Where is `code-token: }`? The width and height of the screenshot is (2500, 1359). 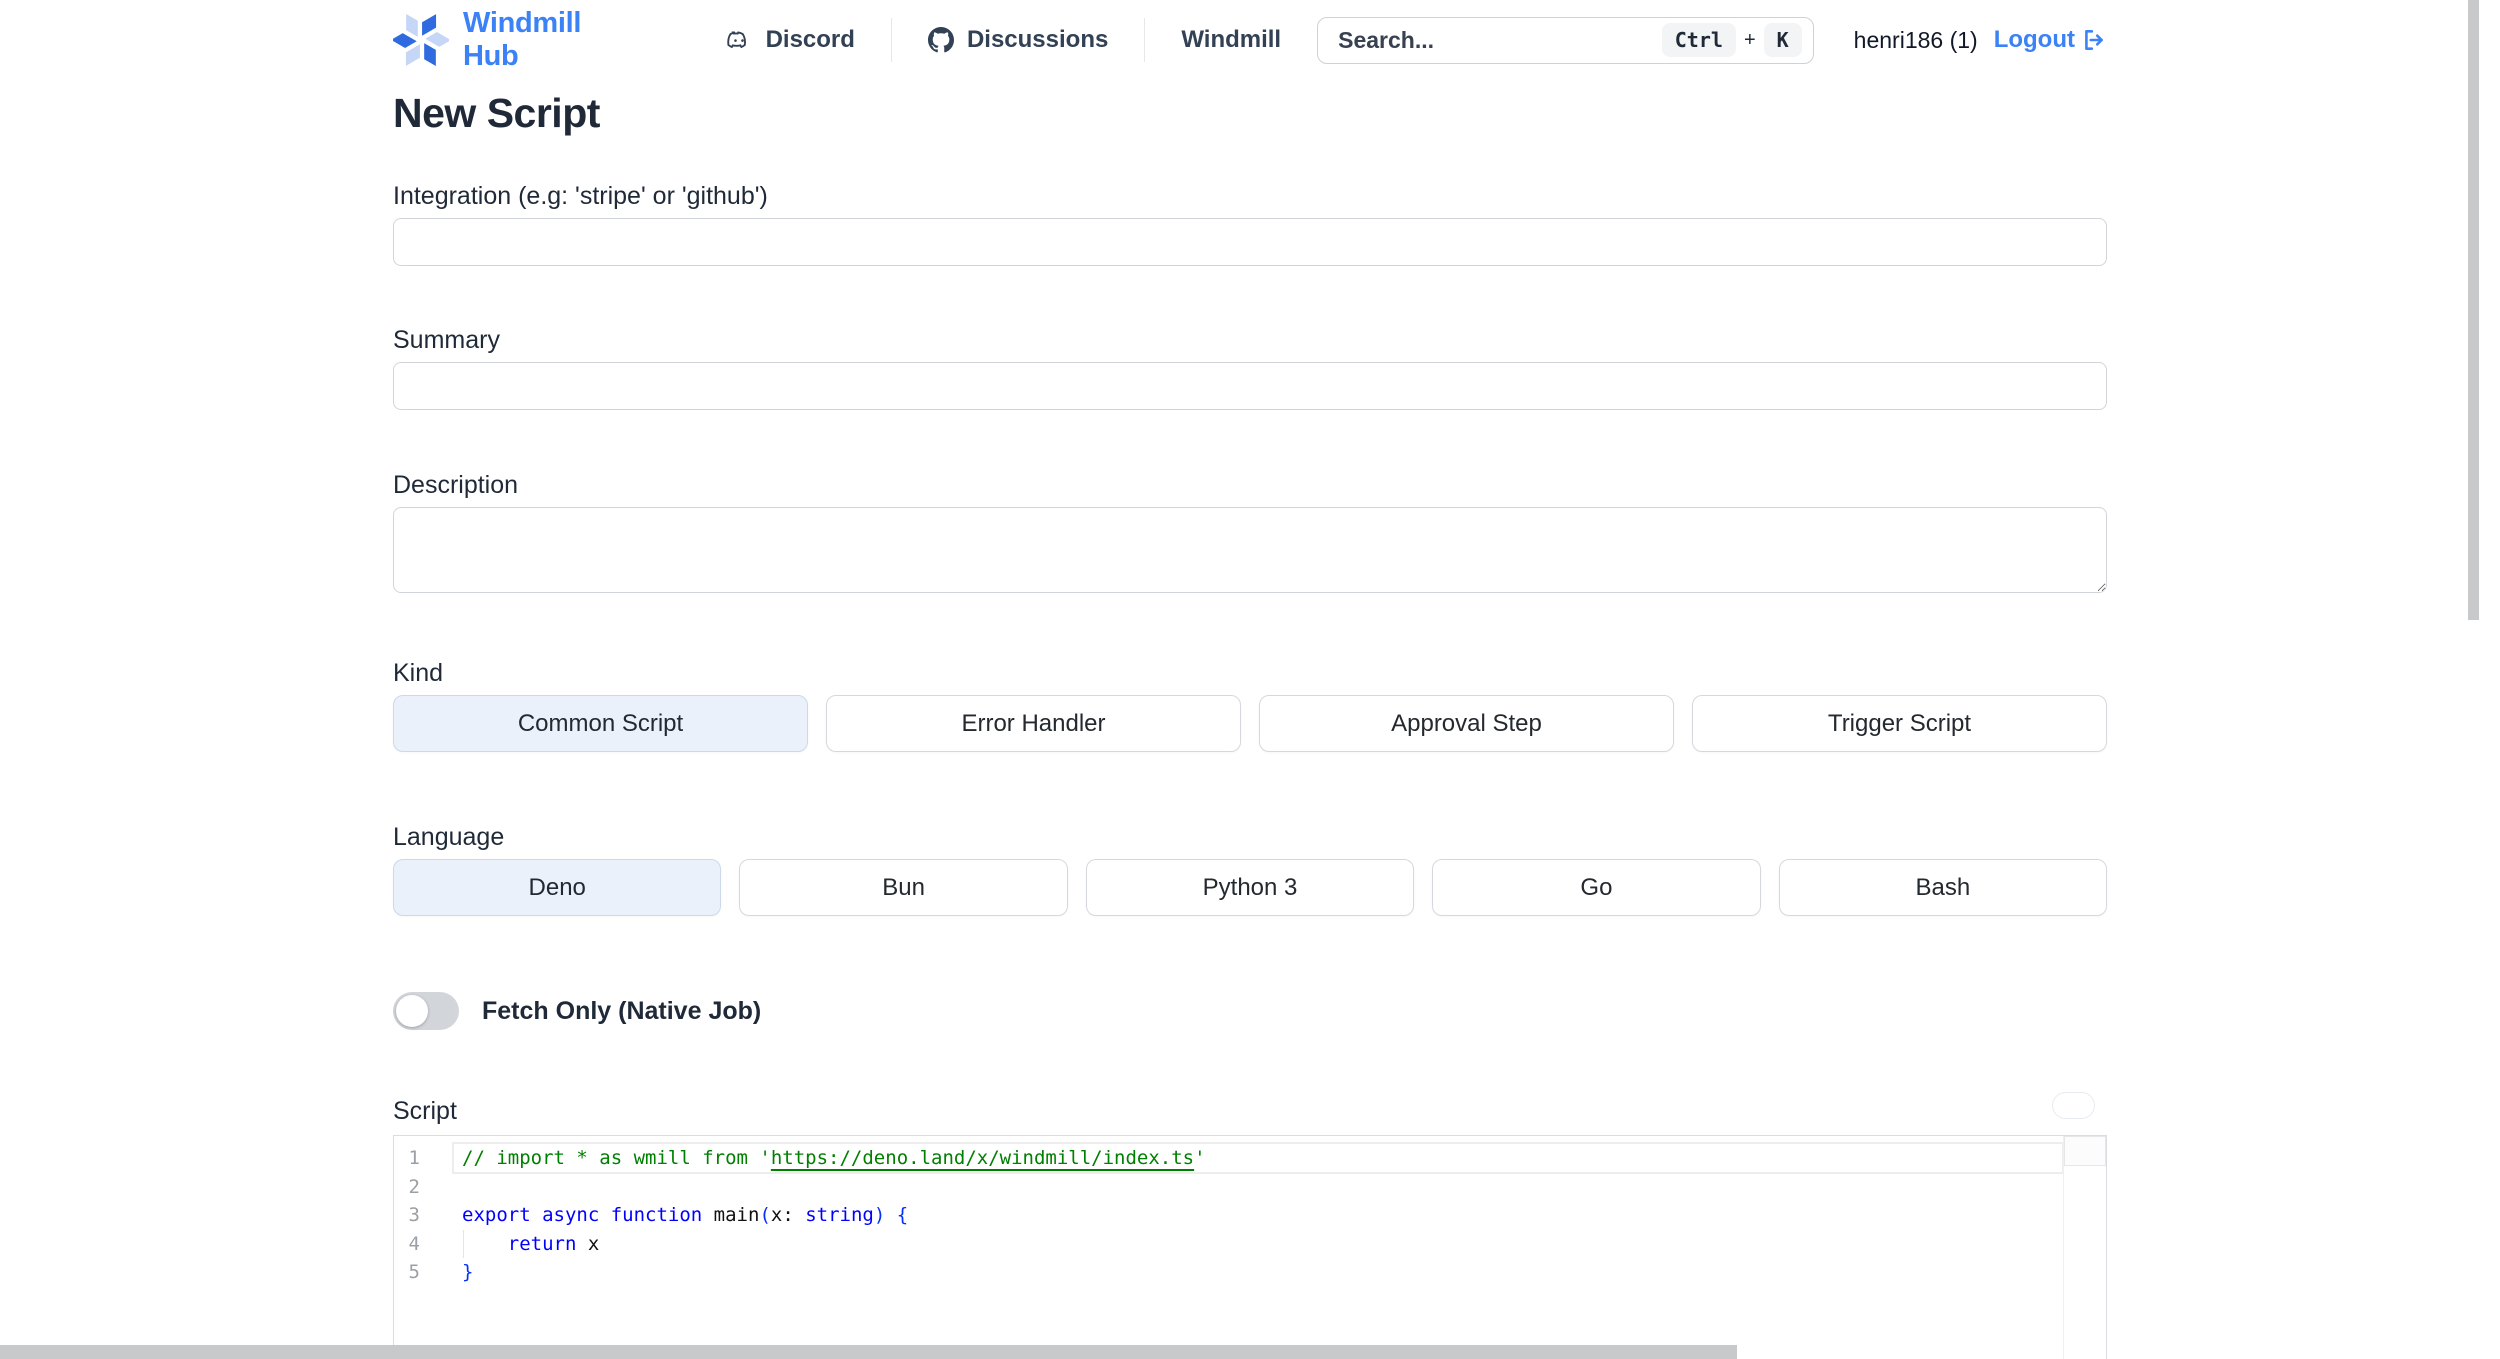 code-token: } is located at coordinates (468, 1272).